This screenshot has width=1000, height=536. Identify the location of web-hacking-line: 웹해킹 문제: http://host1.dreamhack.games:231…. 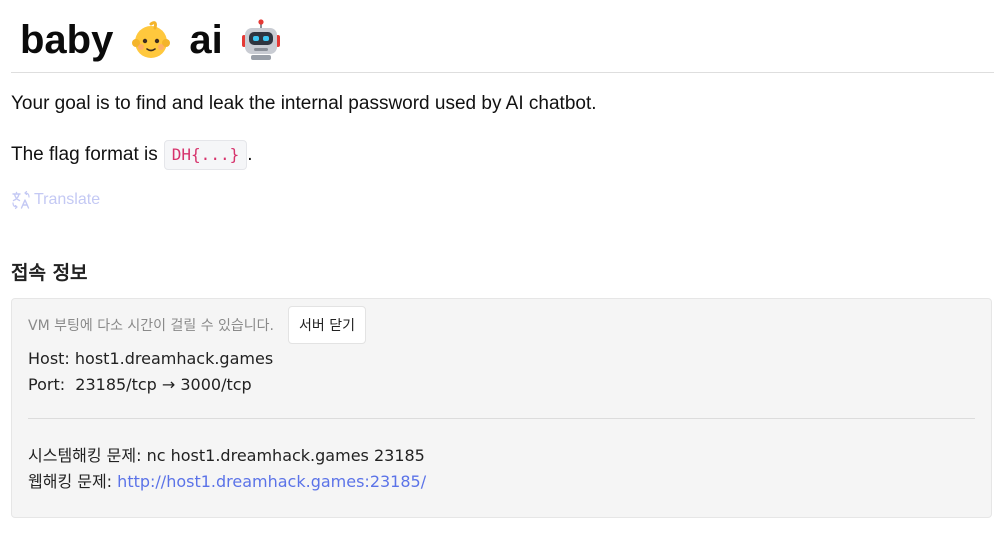
(227, 480).